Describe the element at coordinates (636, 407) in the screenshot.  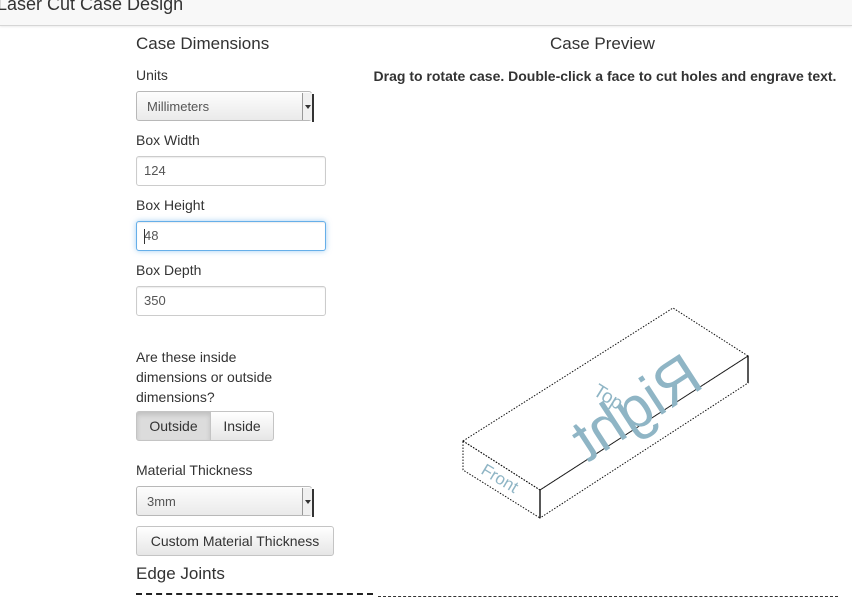
I see `right-face-label: Right` at that location.